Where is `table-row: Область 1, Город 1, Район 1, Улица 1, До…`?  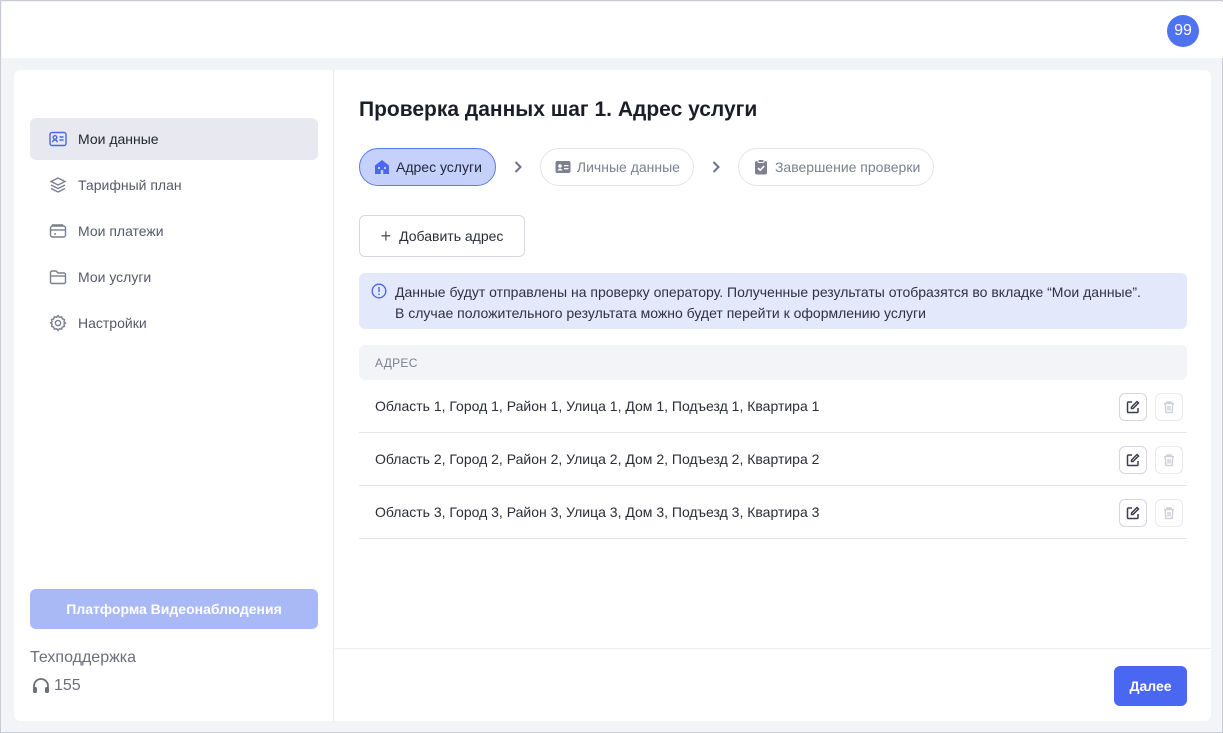
table-row: Область 1, Город 1, Район 1, Улица 1, До… is located at coordinates (773, 406).